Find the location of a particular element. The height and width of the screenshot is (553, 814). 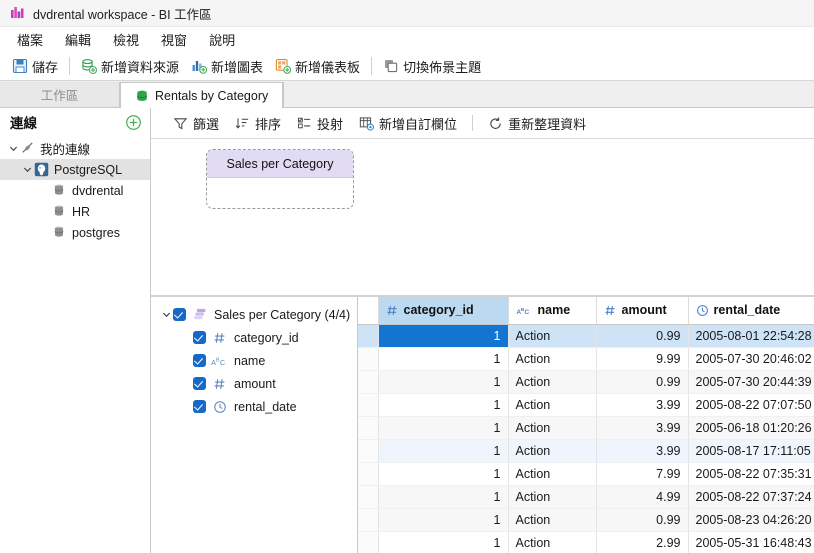

table-row: 1 Action 0.99 2005-07-30 20:44:39 is located at coordinates (586, 382).